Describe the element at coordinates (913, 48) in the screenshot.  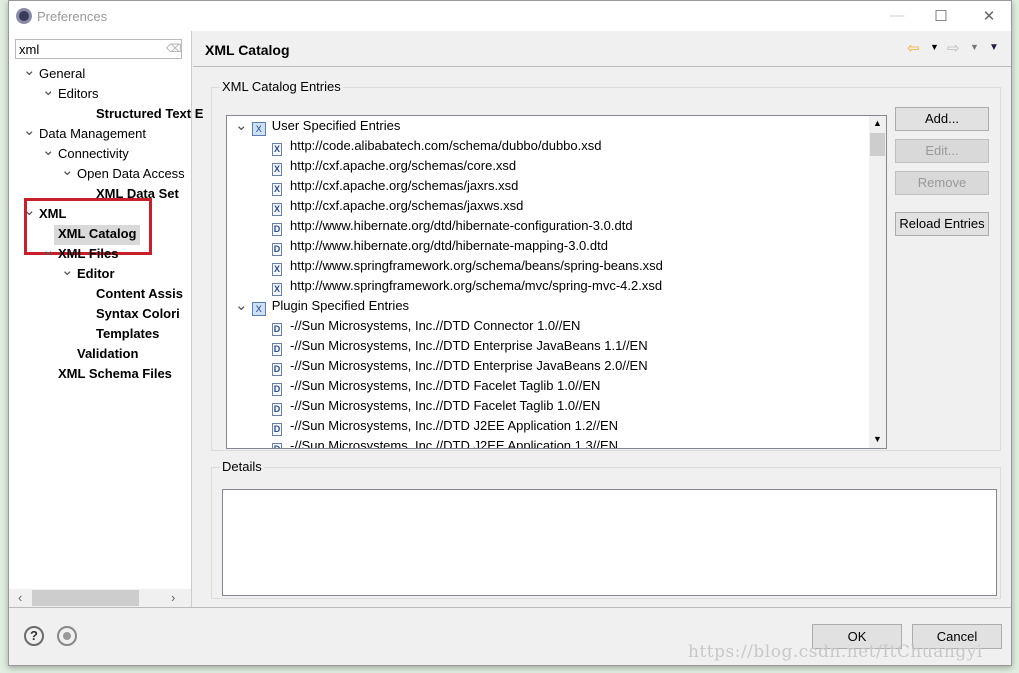
I see `back-icon: ⇦` at that location.